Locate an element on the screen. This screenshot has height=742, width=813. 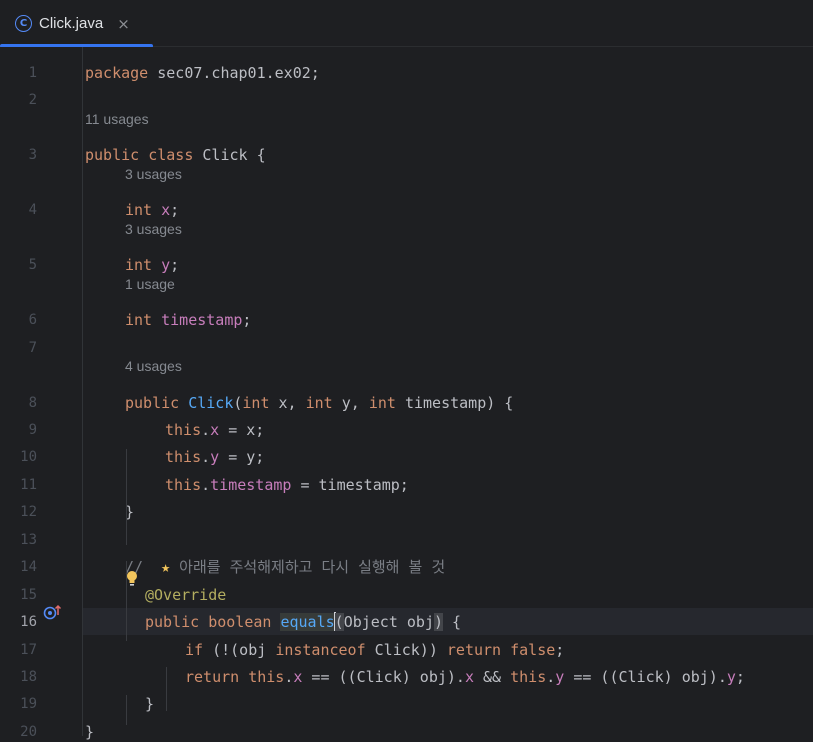
line-number: 20 is located at coordinates (18, 732).